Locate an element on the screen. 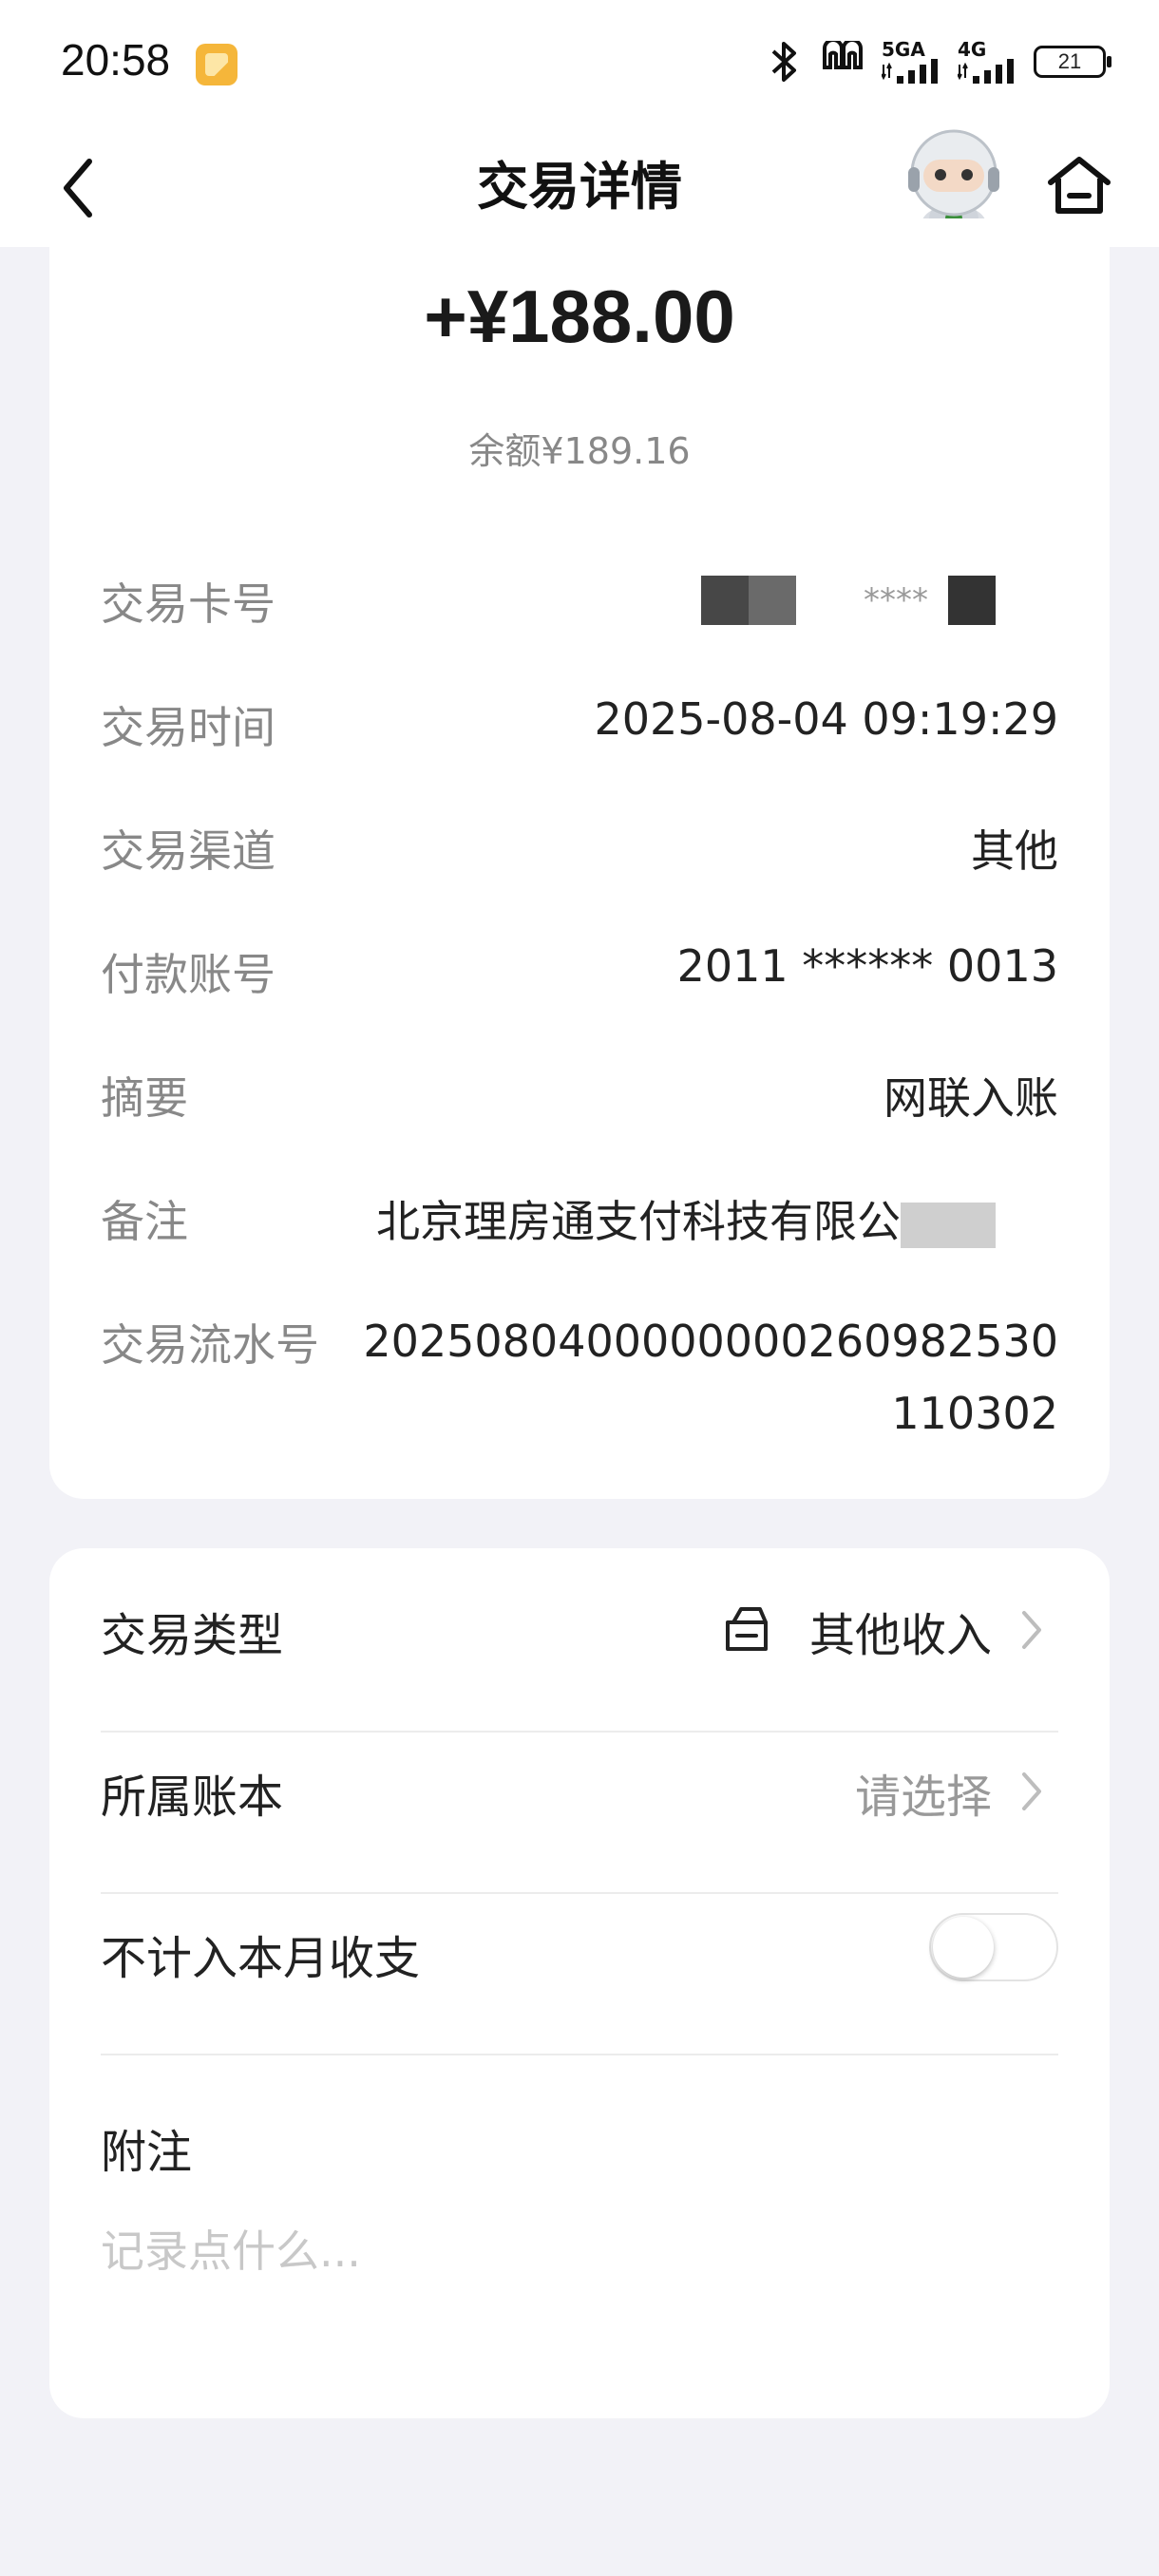  signal-4g: 4G is located at coordinates (988, 62).